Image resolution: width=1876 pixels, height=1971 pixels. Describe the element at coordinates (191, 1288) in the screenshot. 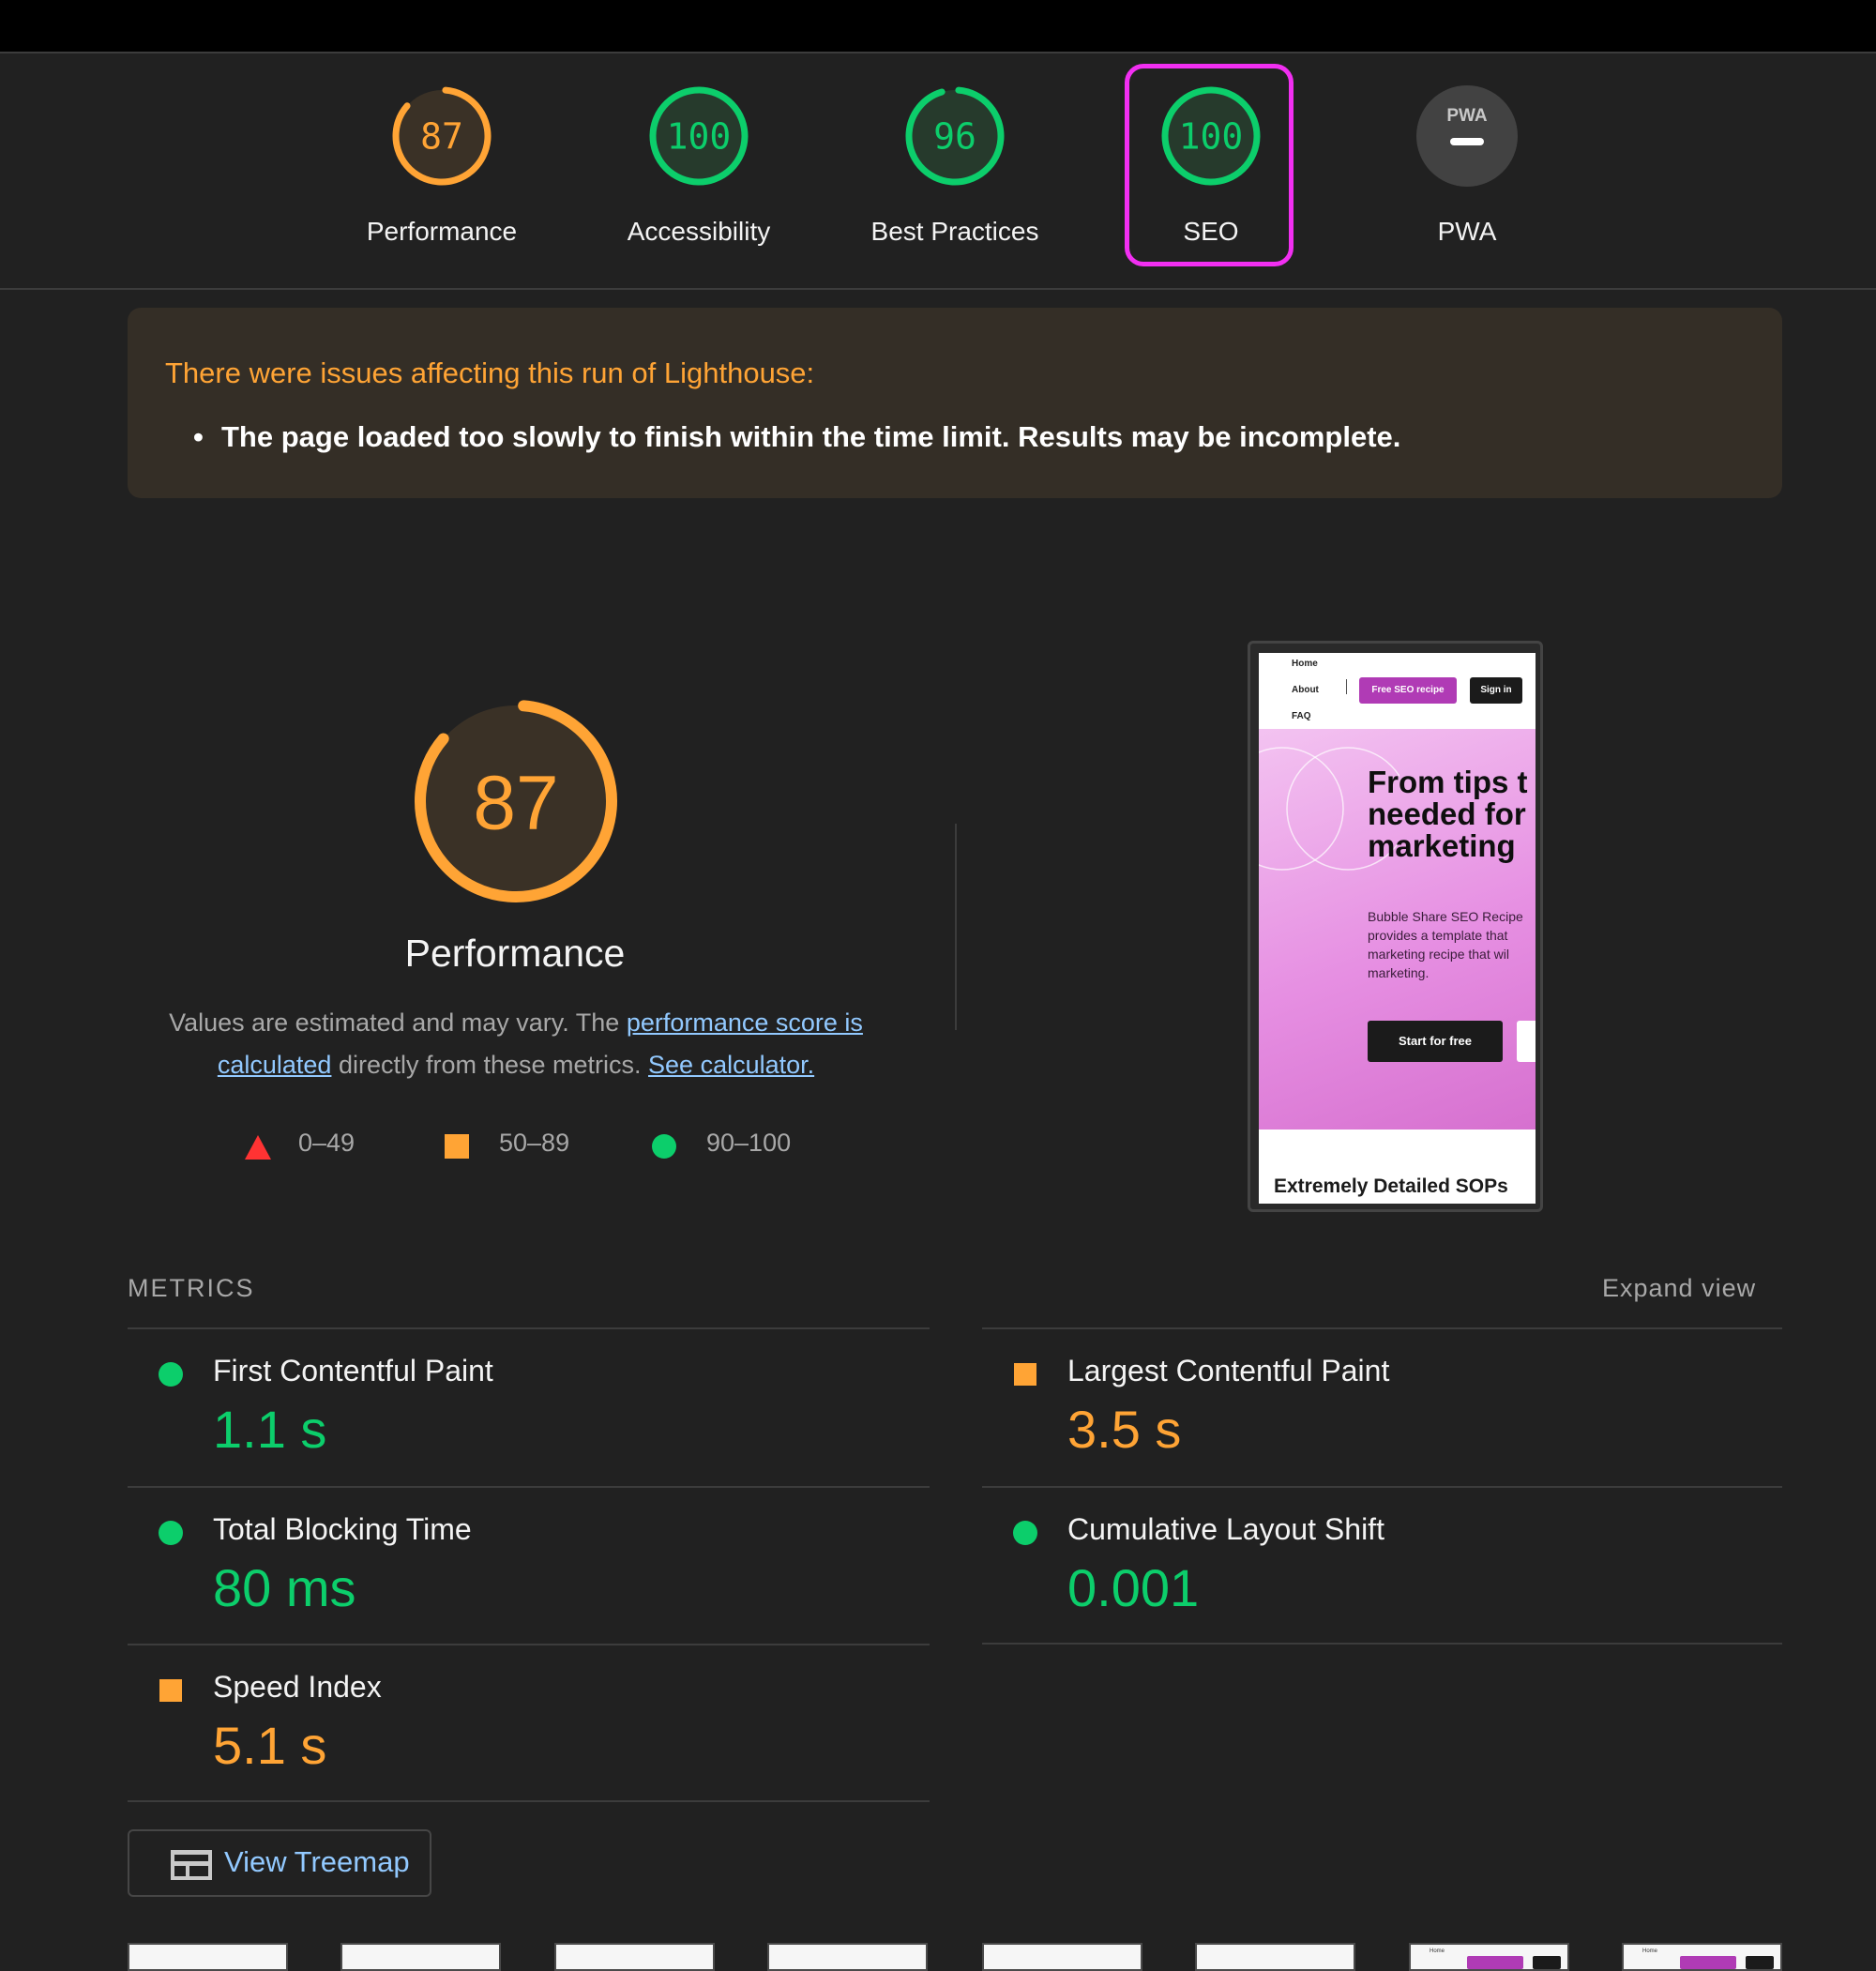

I see `metrics-header: METRICS` at that location.